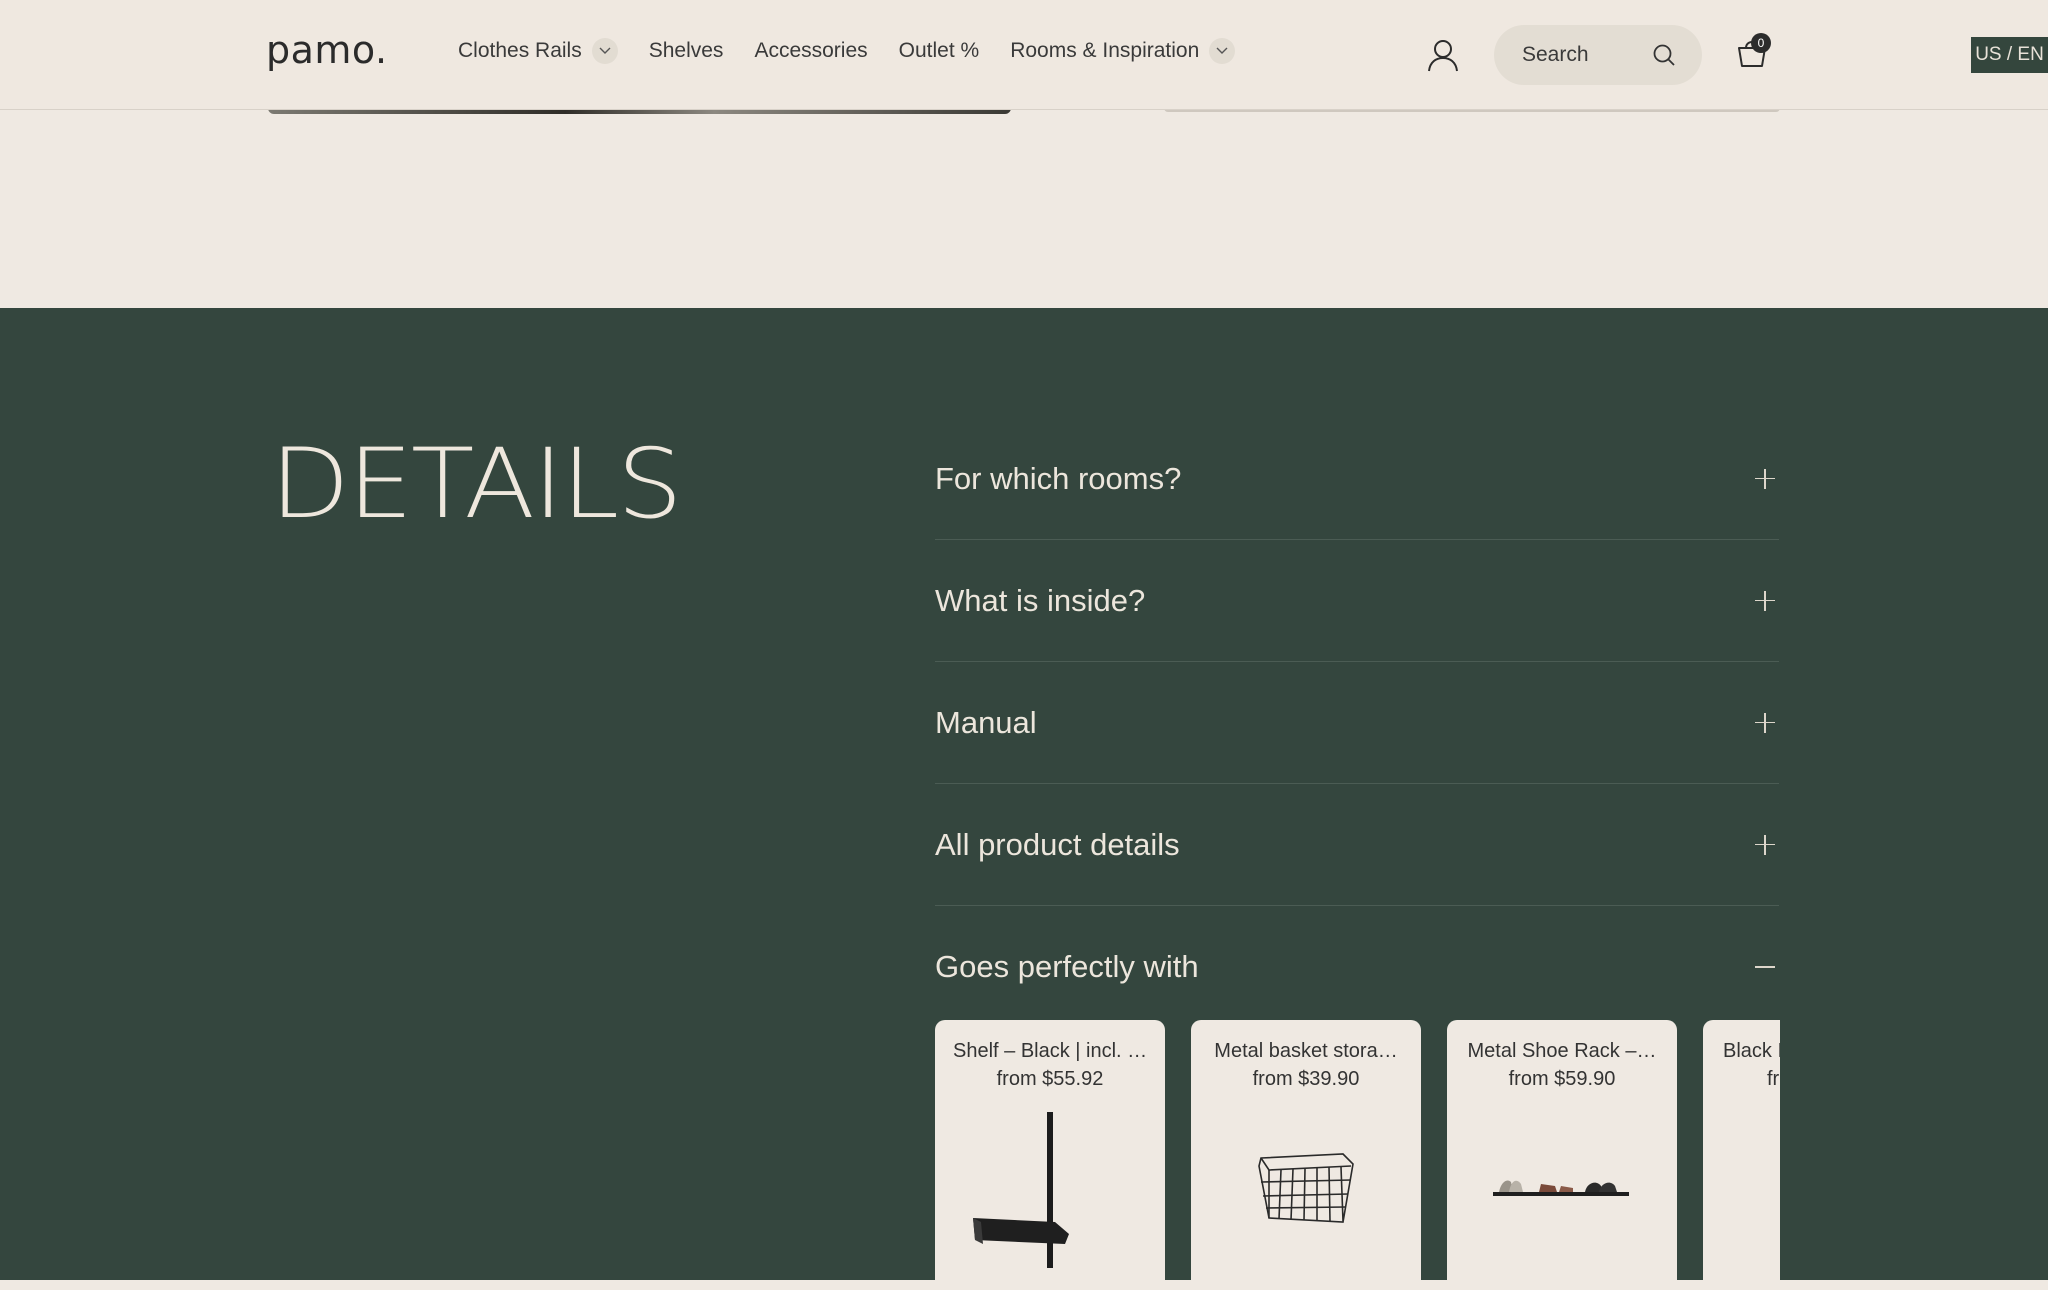 Image resolution: width=2048 pixels, height=1290 pixels. What do you see at coordinates (1057, 844) in the screenshot?
I see `accordion-label: All product details` at bounding box center [1057, 844].